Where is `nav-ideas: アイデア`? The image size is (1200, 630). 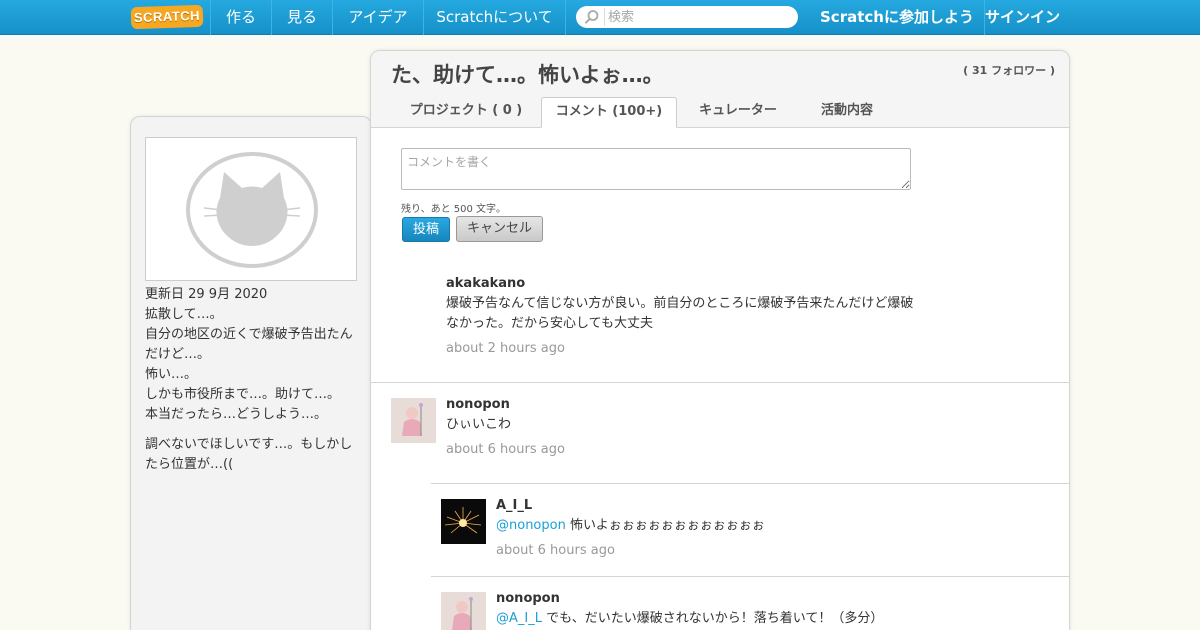
nav-ideas: アイデア is located at coordinates (377, 17).